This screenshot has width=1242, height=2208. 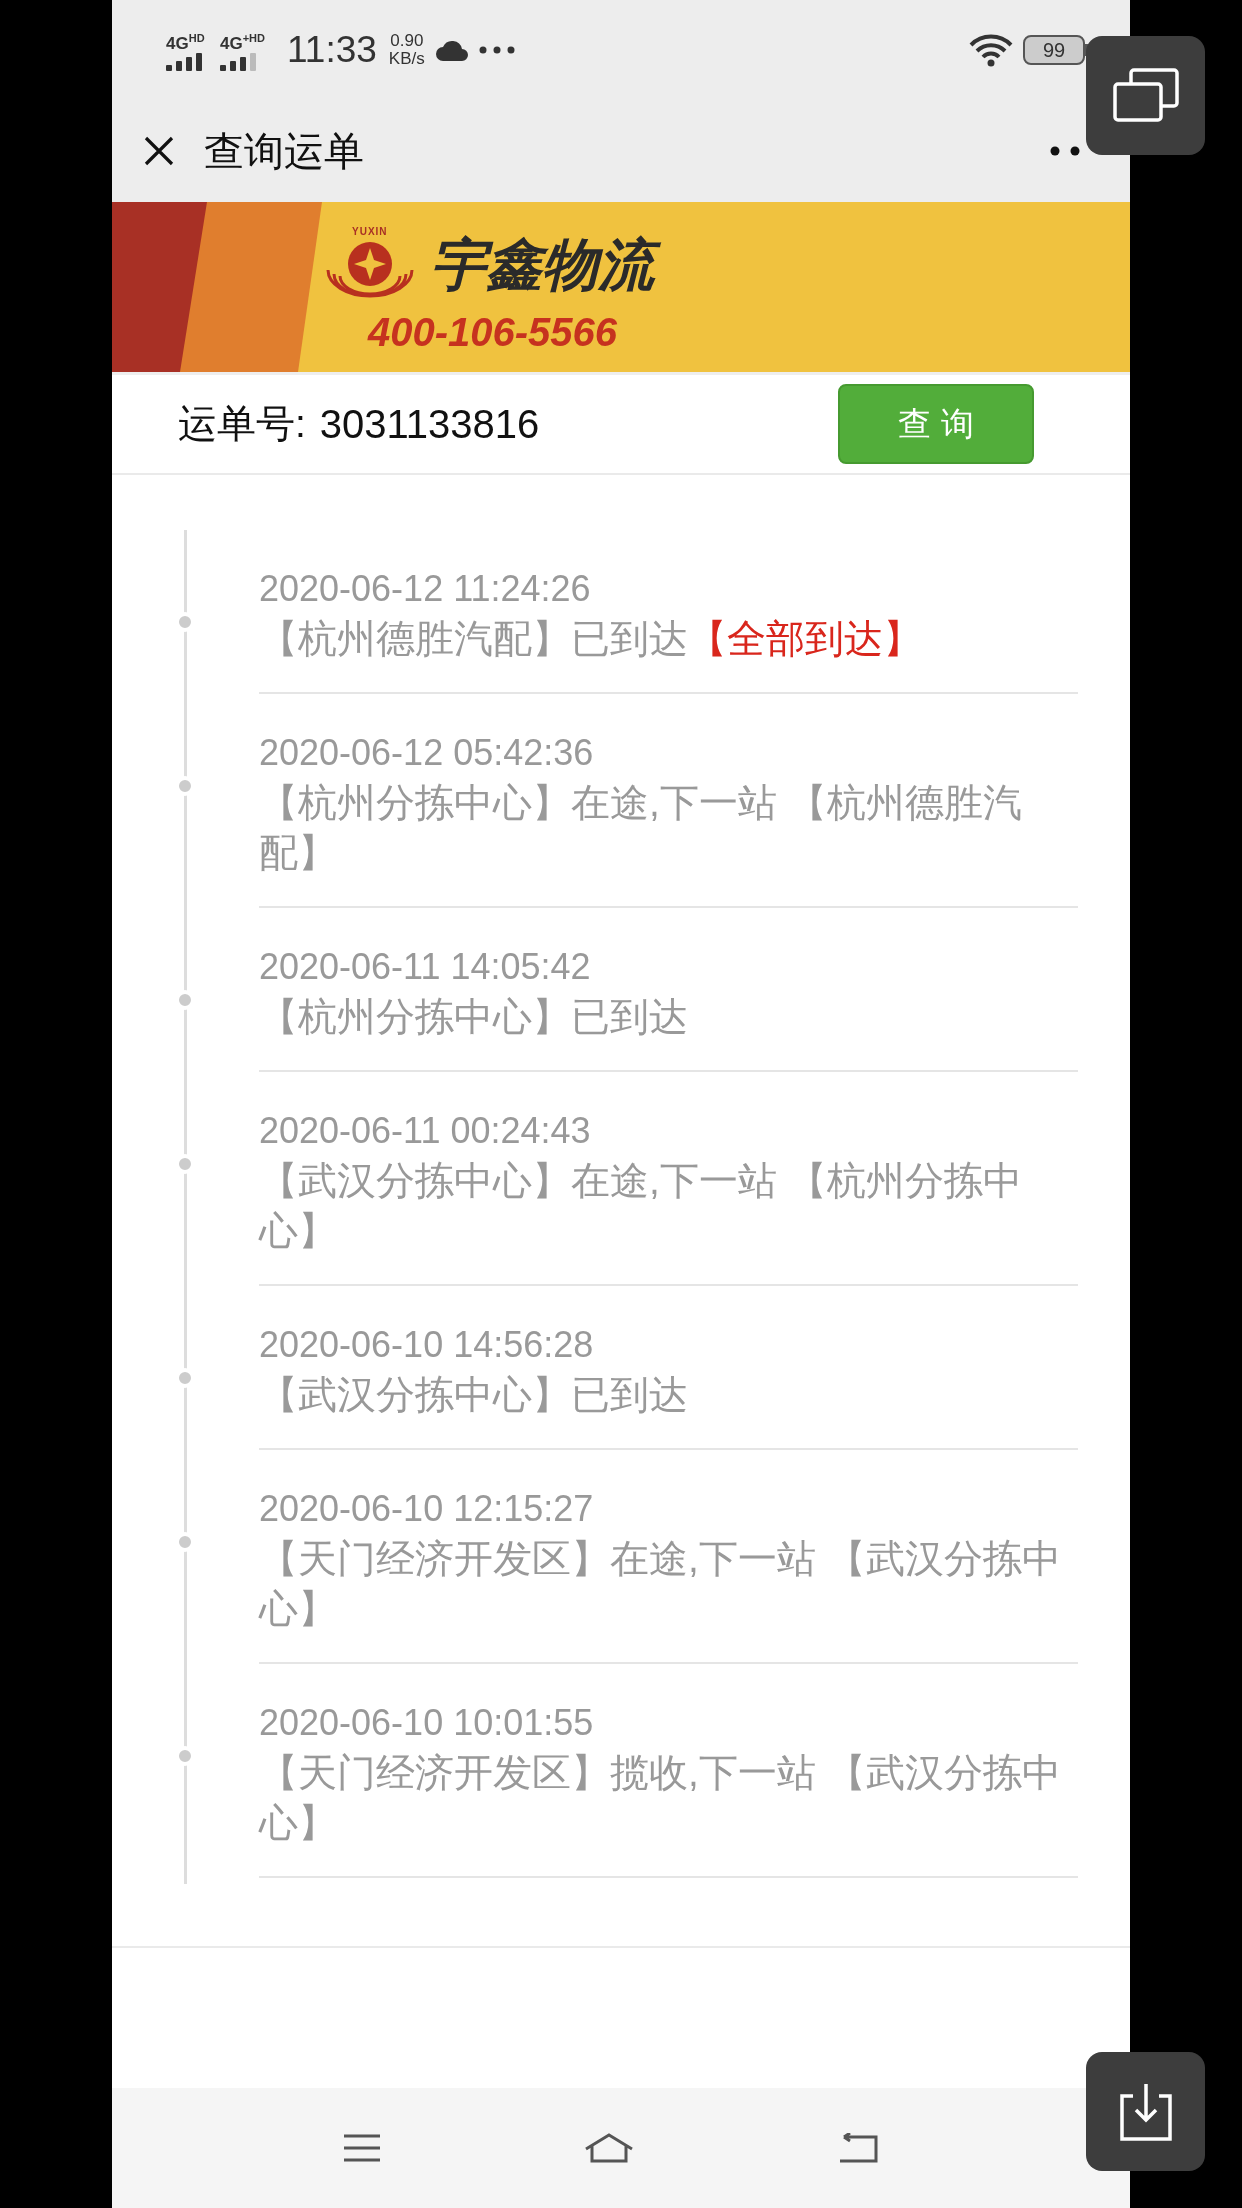 I want to click on event-time: 2020-06-11 14:05:42, so click(x=425, y=967).